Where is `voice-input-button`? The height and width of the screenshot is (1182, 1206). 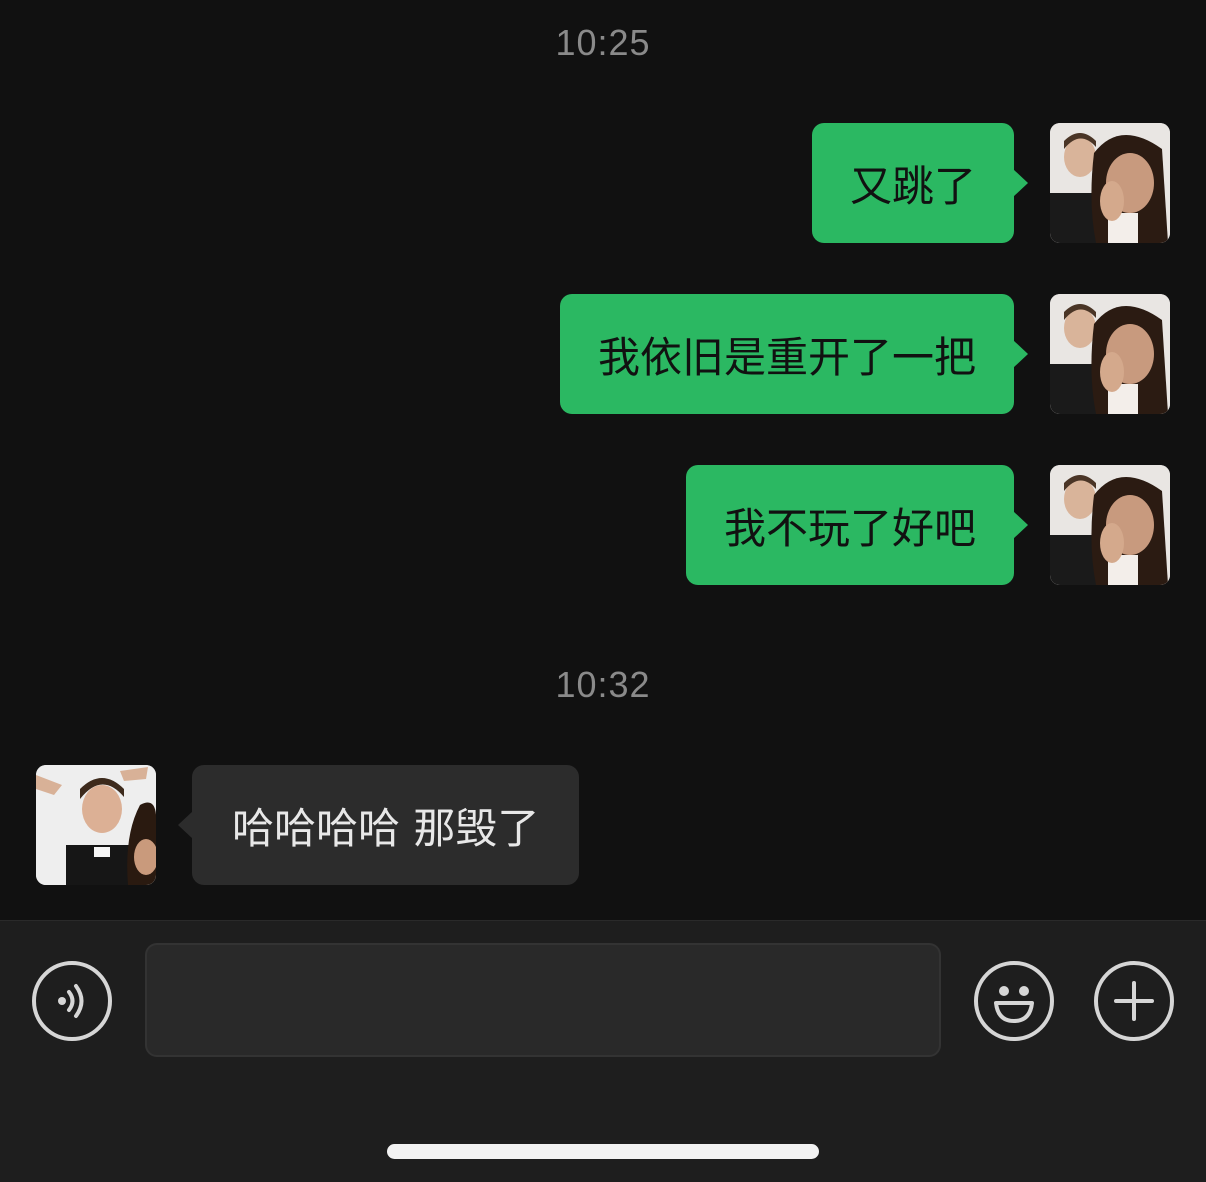
voice-input-button is located at coordinates (72, 1001).